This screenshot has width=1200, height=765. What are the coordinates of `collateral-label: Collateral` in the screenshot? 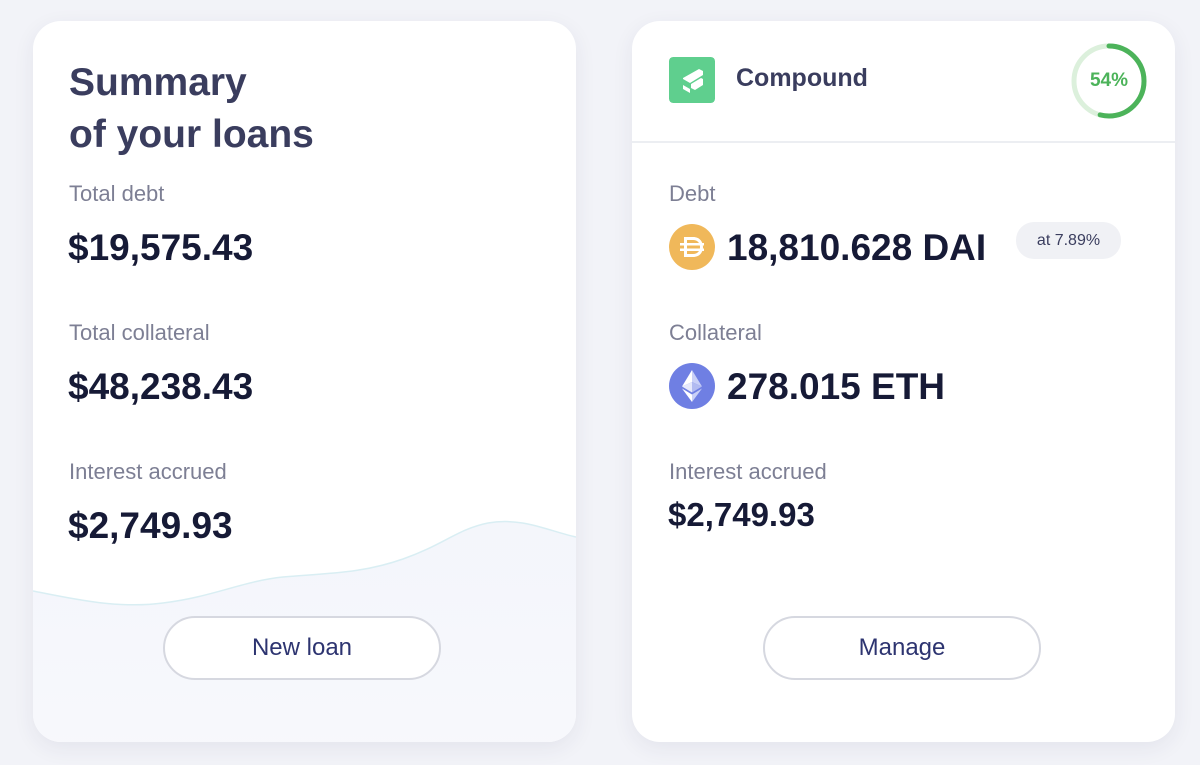 It's located at (715, 332).